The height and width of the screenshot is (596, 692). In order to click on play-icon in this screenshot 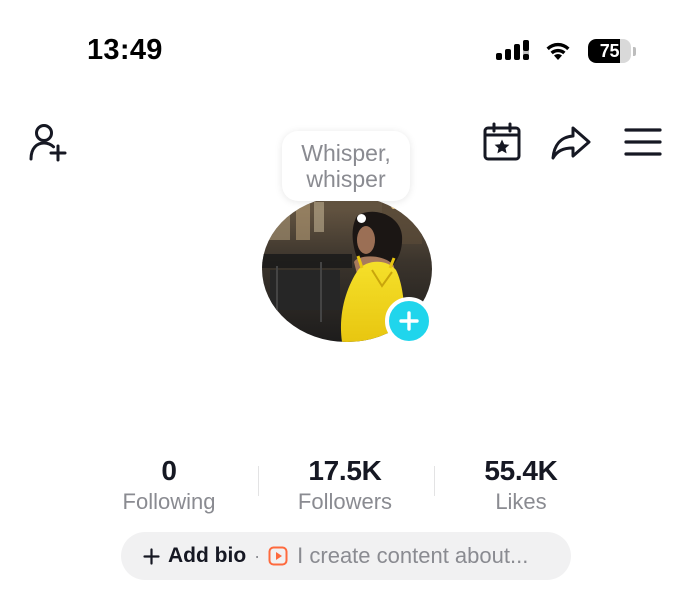, I will do `click(278, 556)`.